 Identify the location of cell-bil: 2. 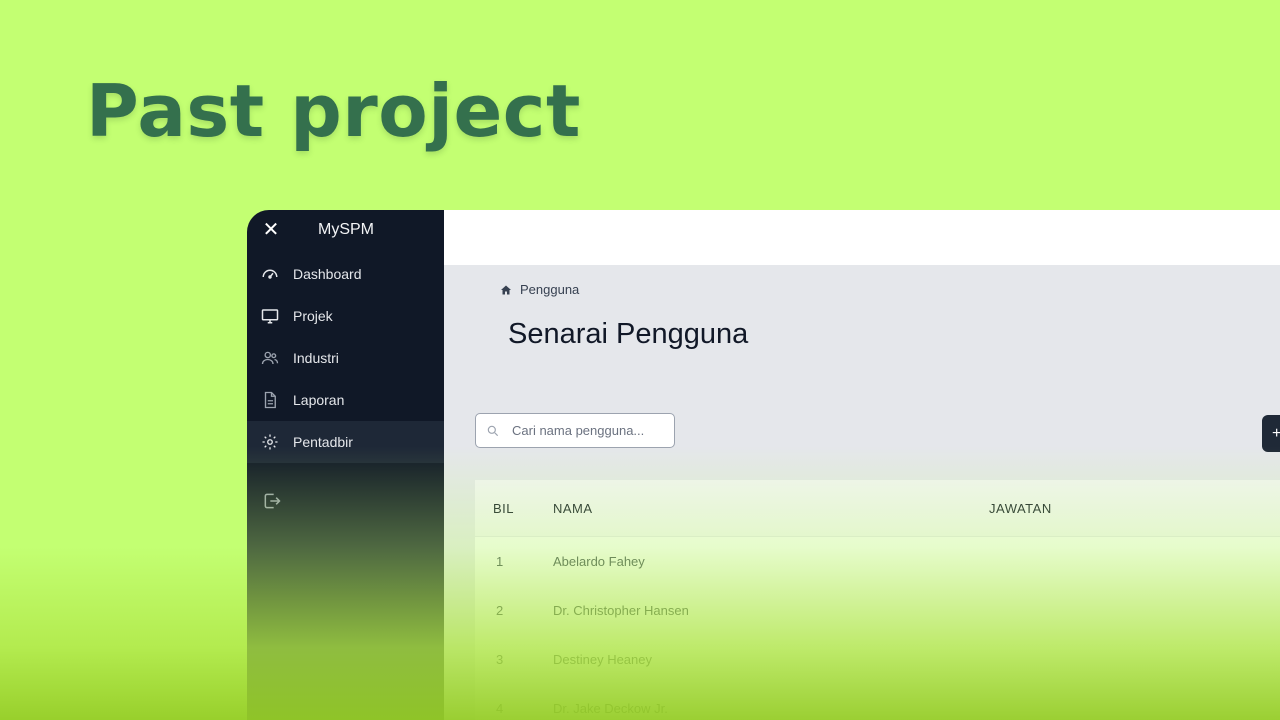
(500, 610).